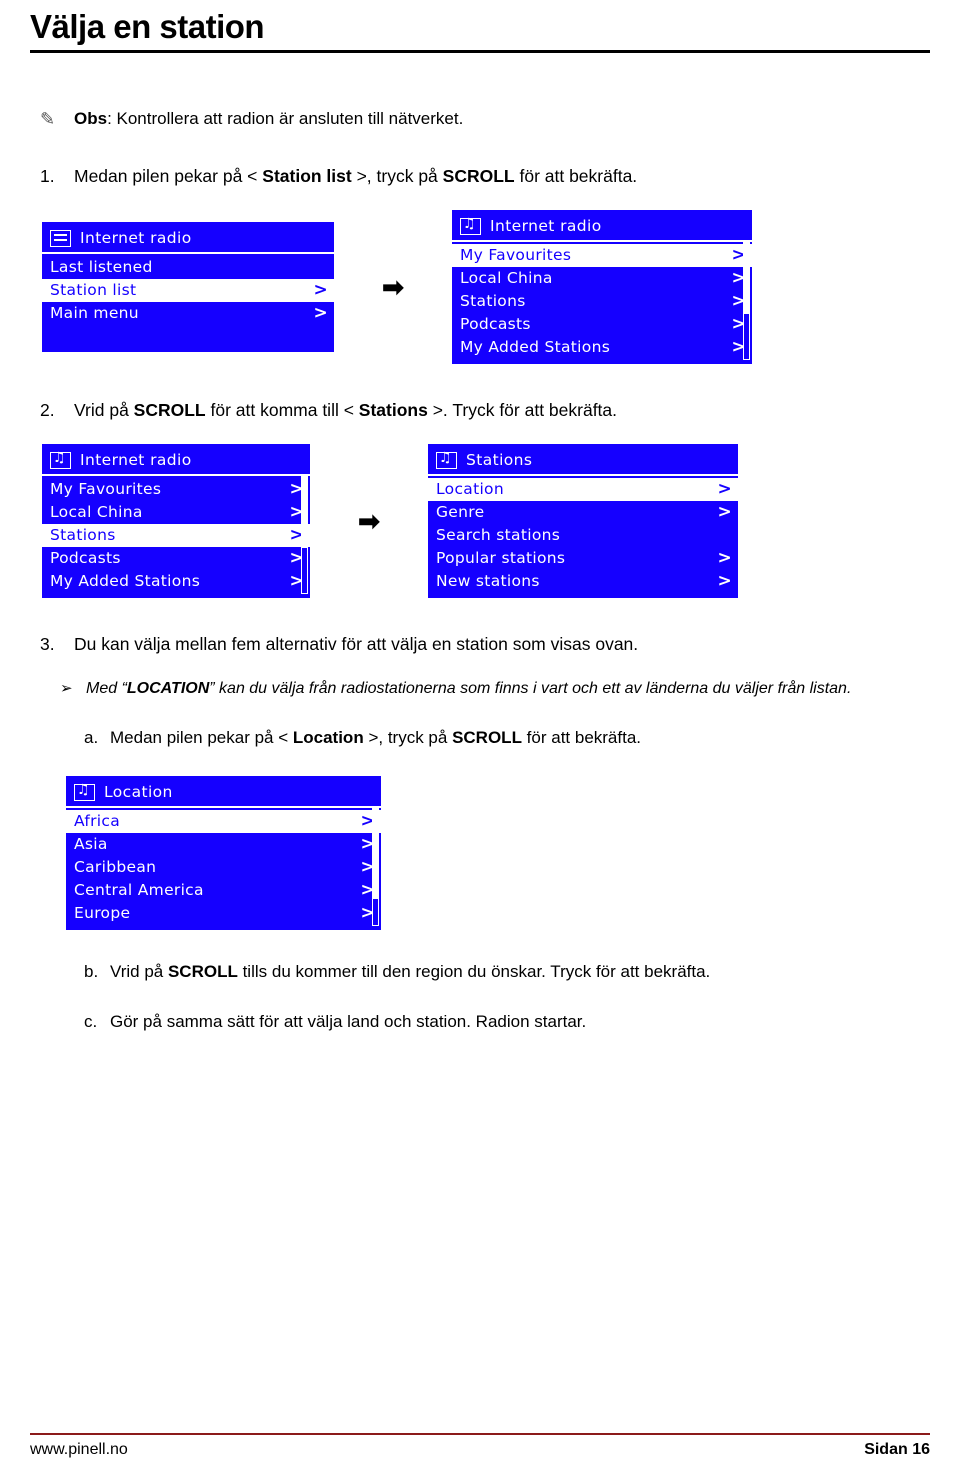 Image resolution: width=960 pixels, height=1477 pixels. What do you see at coordinates (106, 489) in the screenshot?
I see `lcd-3-item-0-label: My Favourites` at bounding box center [106, 489].